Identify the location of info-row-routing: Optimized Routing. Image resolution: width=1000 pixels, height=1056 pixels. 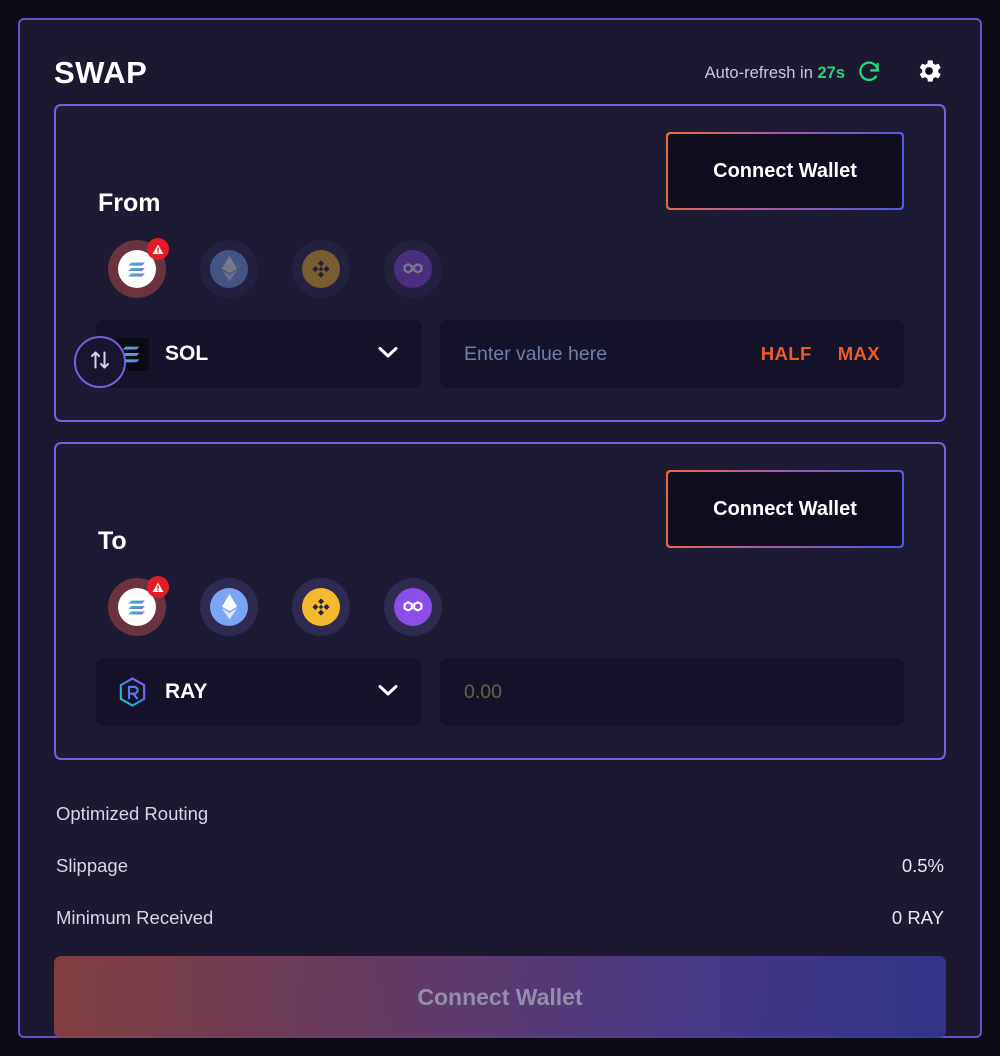
(500, 814).